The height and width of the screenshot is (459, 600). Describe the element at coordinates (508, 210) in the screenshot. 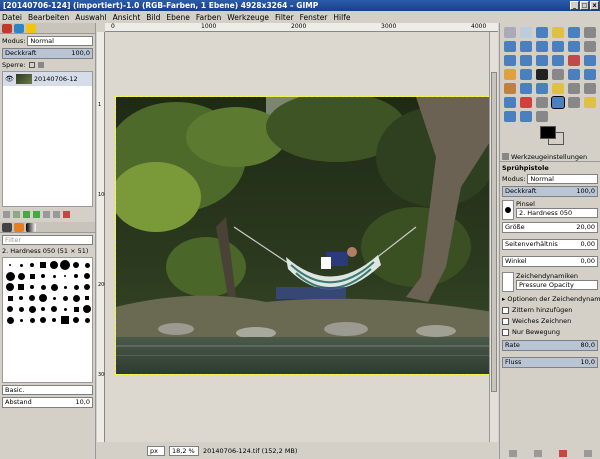

I see `brush-preview` at that location.